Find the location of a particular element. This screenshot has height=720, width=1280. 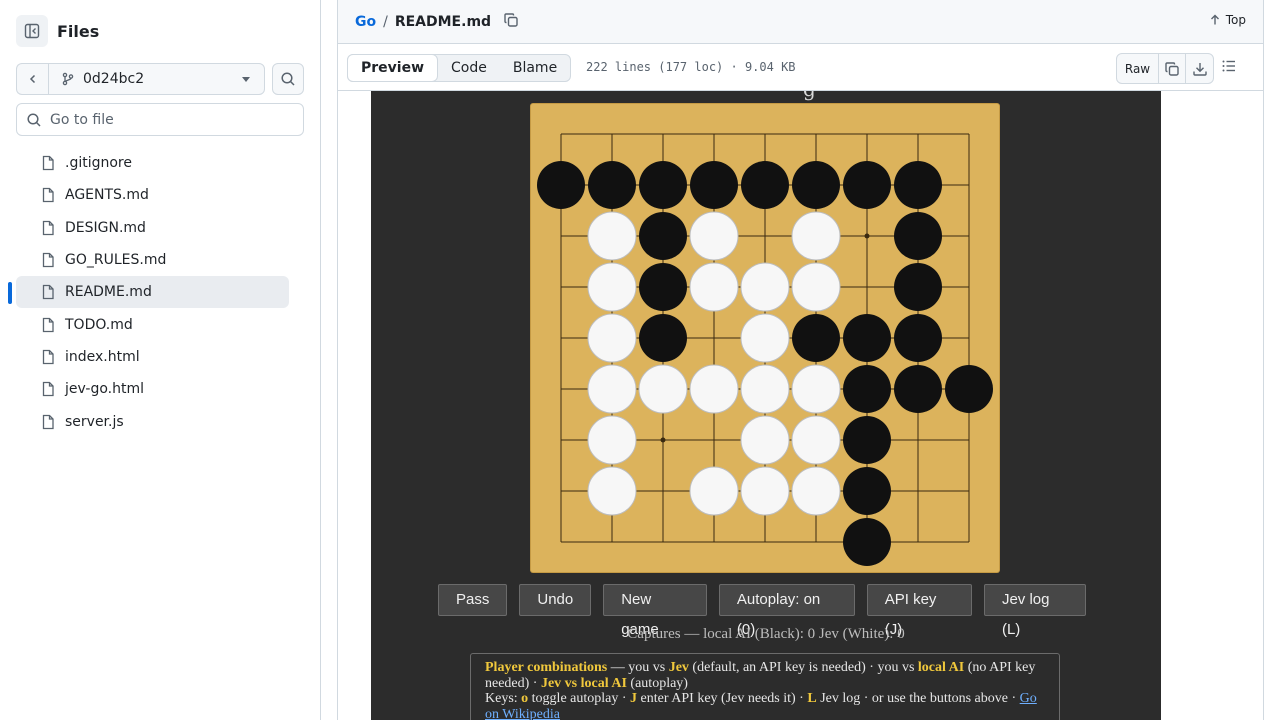

tab-preview: Preview is located at coordinates (393, 68).